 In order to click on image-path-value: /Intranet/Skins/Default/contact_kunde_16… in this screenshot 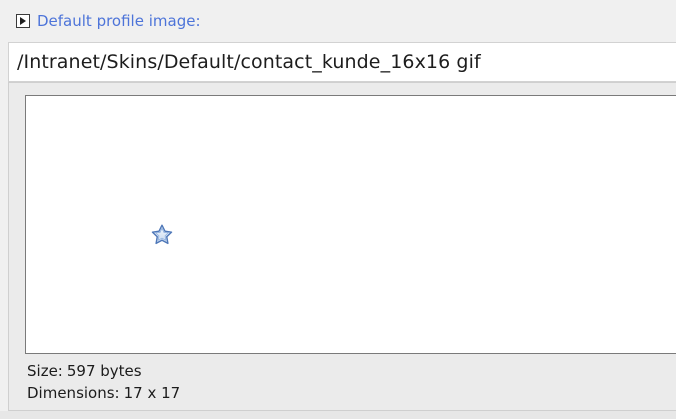, I will do `click(249, 61)`.